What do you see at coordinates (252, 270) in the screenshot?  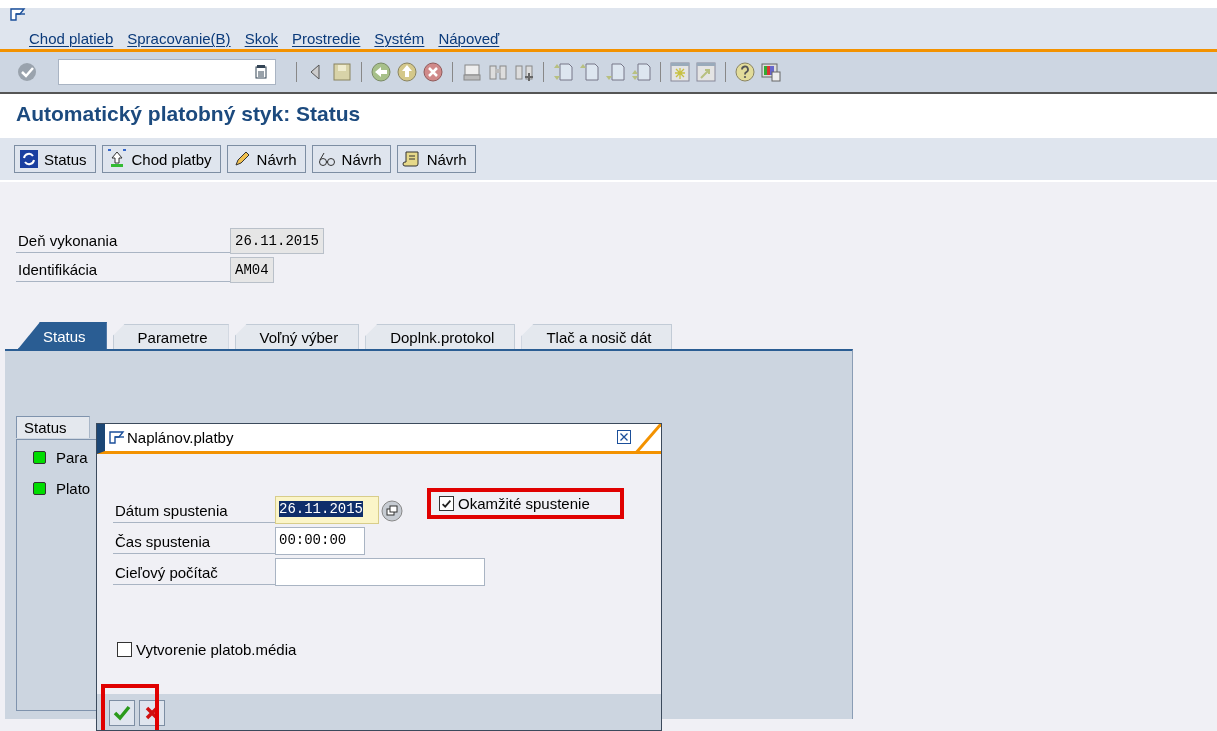 I see `readonly-field: AM04` at bounding box center [252, 270].